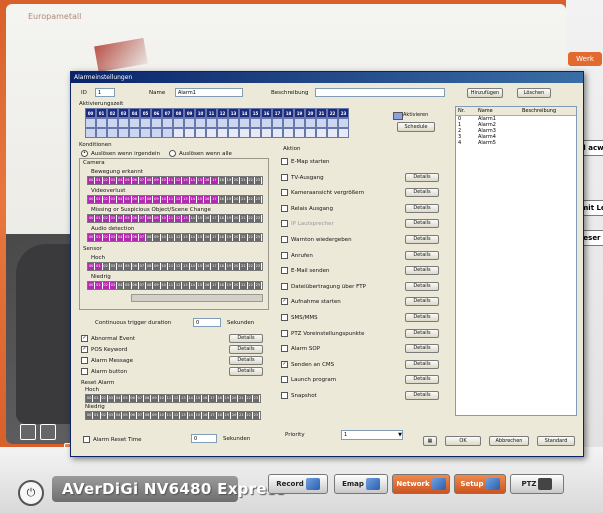 This screenshot has width=603, height=513. I want to click on action-checkbox: Alarm SOP, so click(300, 349).